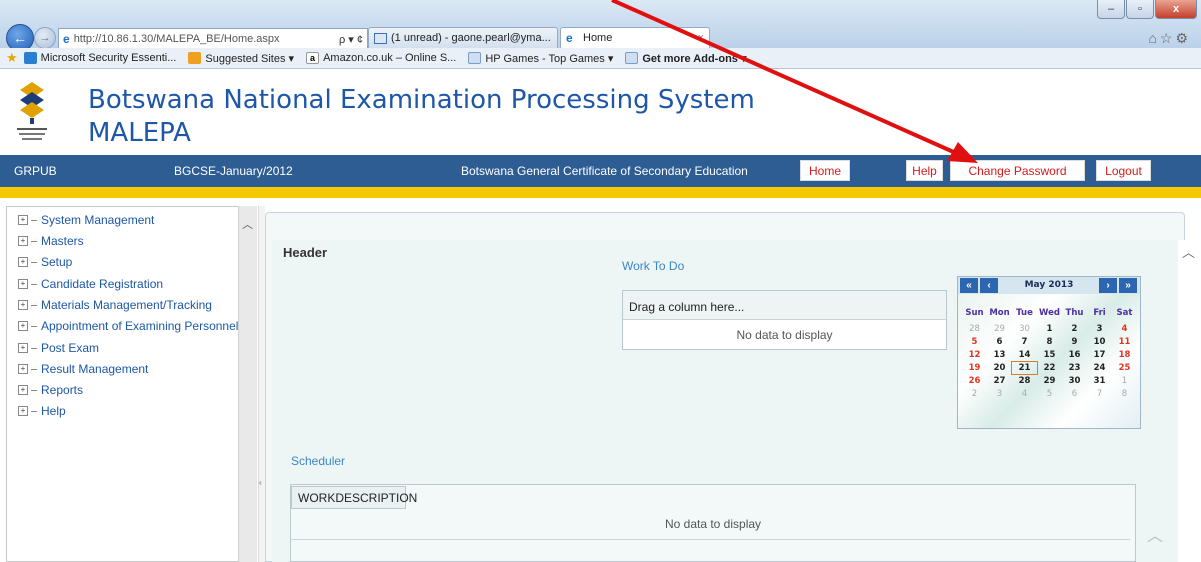  I want to click on calendar-day: 31, so click(1099, 381).